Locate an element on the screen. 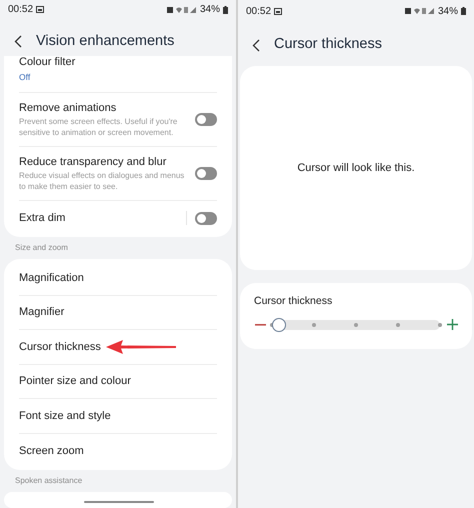  setting-description: Prevent some screen effects. Useful if you're sensitive to animation or screen movement. is located at coordinates (98, 127).